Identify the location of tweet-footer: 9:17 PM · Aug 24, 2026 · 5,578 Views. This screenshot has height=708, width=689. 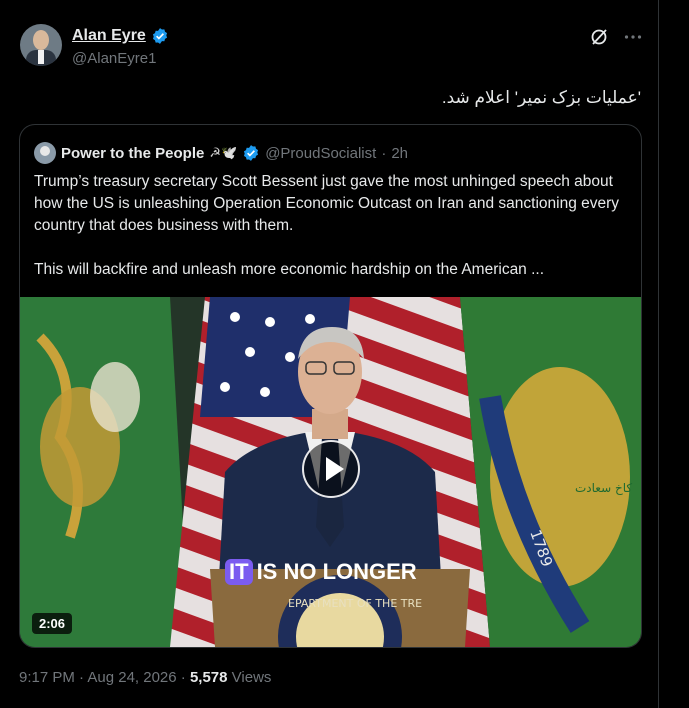
(145, 677).